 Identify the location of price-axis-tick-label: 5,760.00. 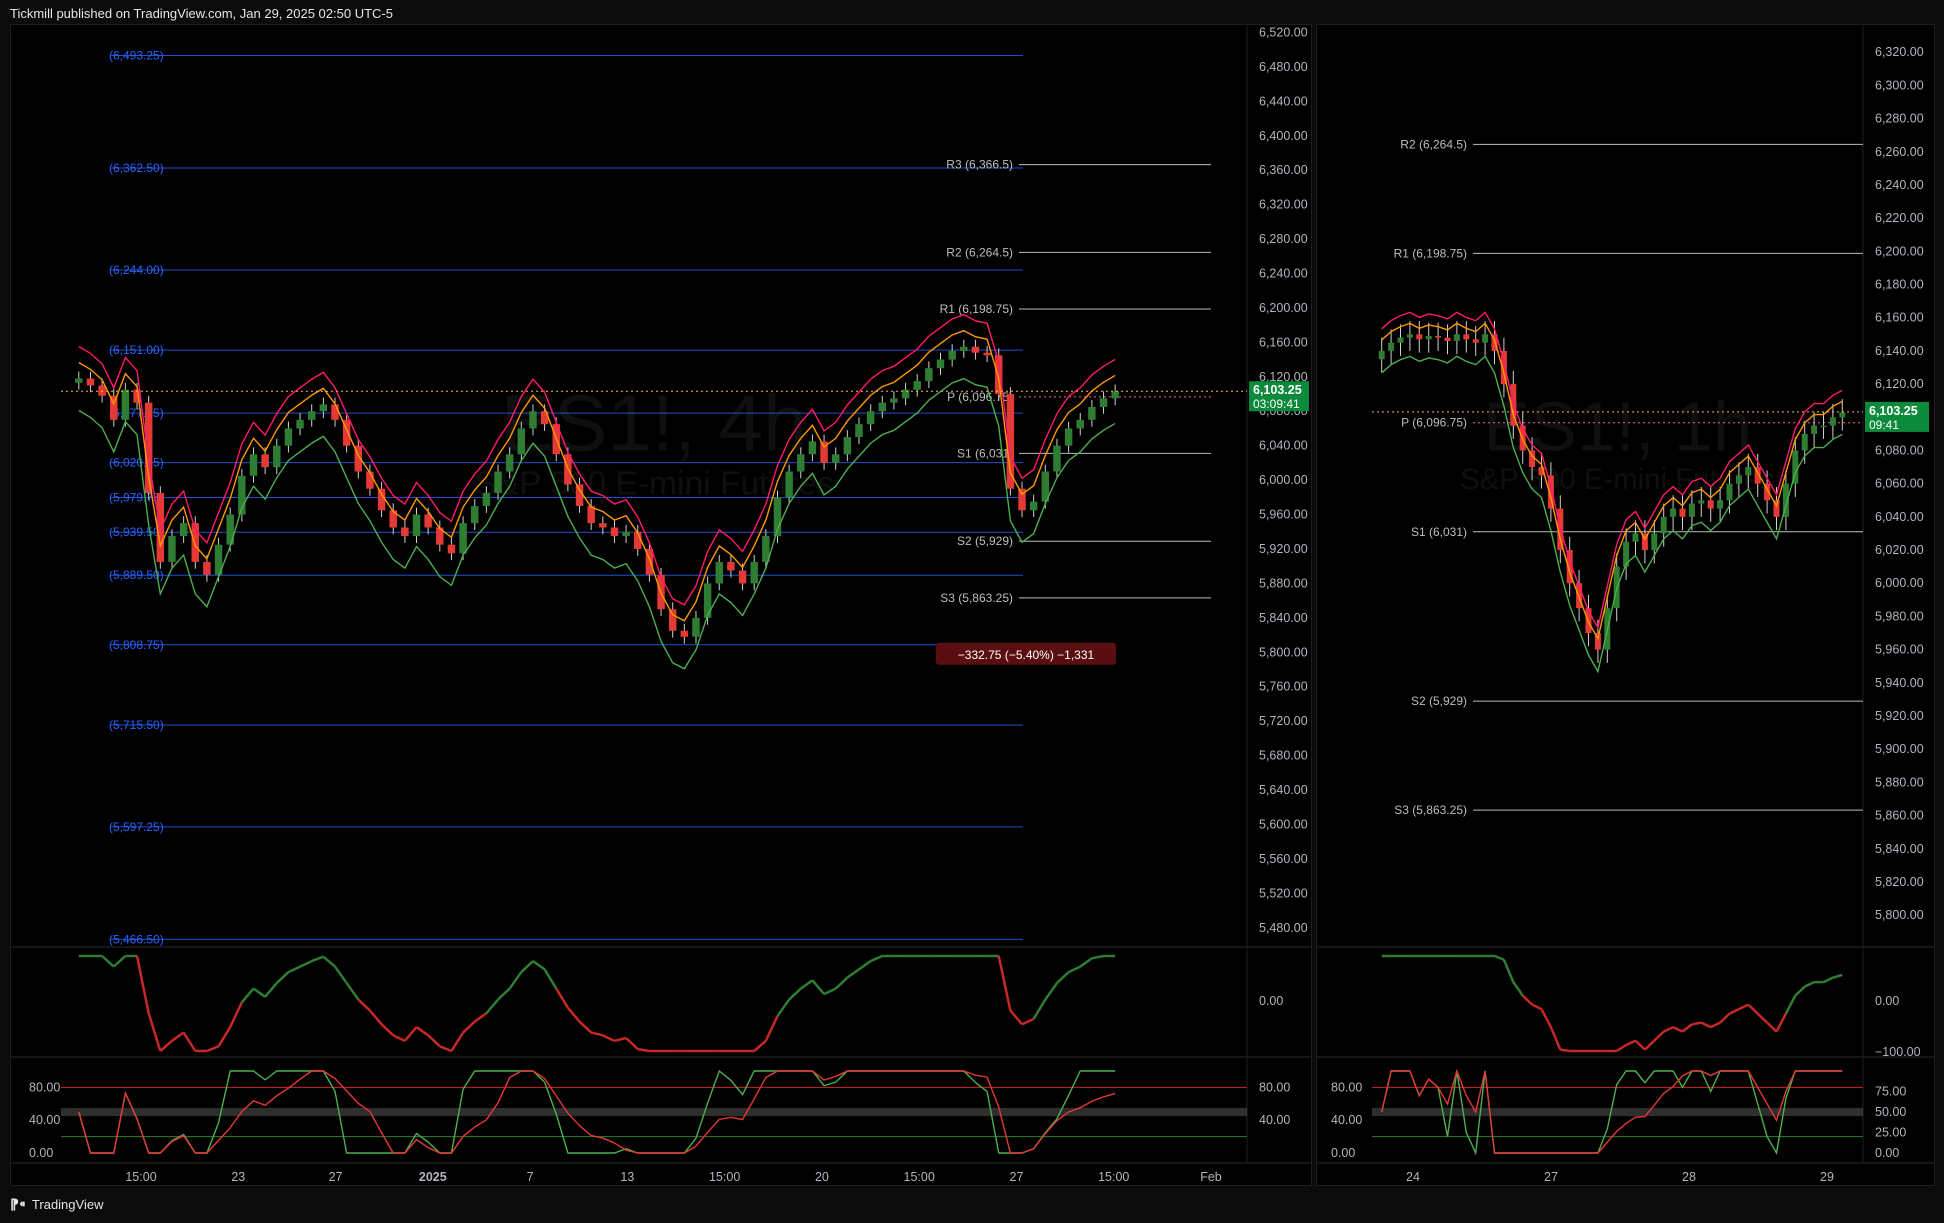
(1283, 687).